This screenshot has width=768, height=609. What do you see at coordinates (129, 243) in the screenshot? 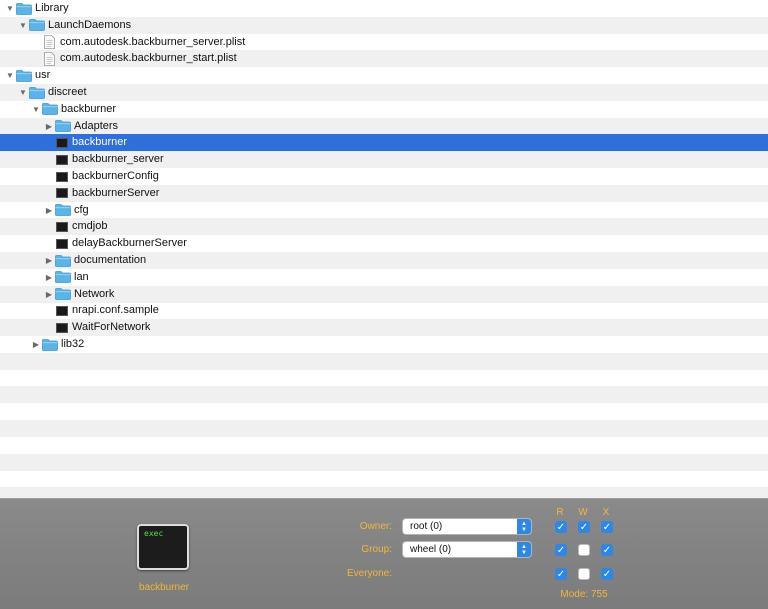
I see `tree-row-label: delayBackburnerServer` at bounding box center [129, 243].